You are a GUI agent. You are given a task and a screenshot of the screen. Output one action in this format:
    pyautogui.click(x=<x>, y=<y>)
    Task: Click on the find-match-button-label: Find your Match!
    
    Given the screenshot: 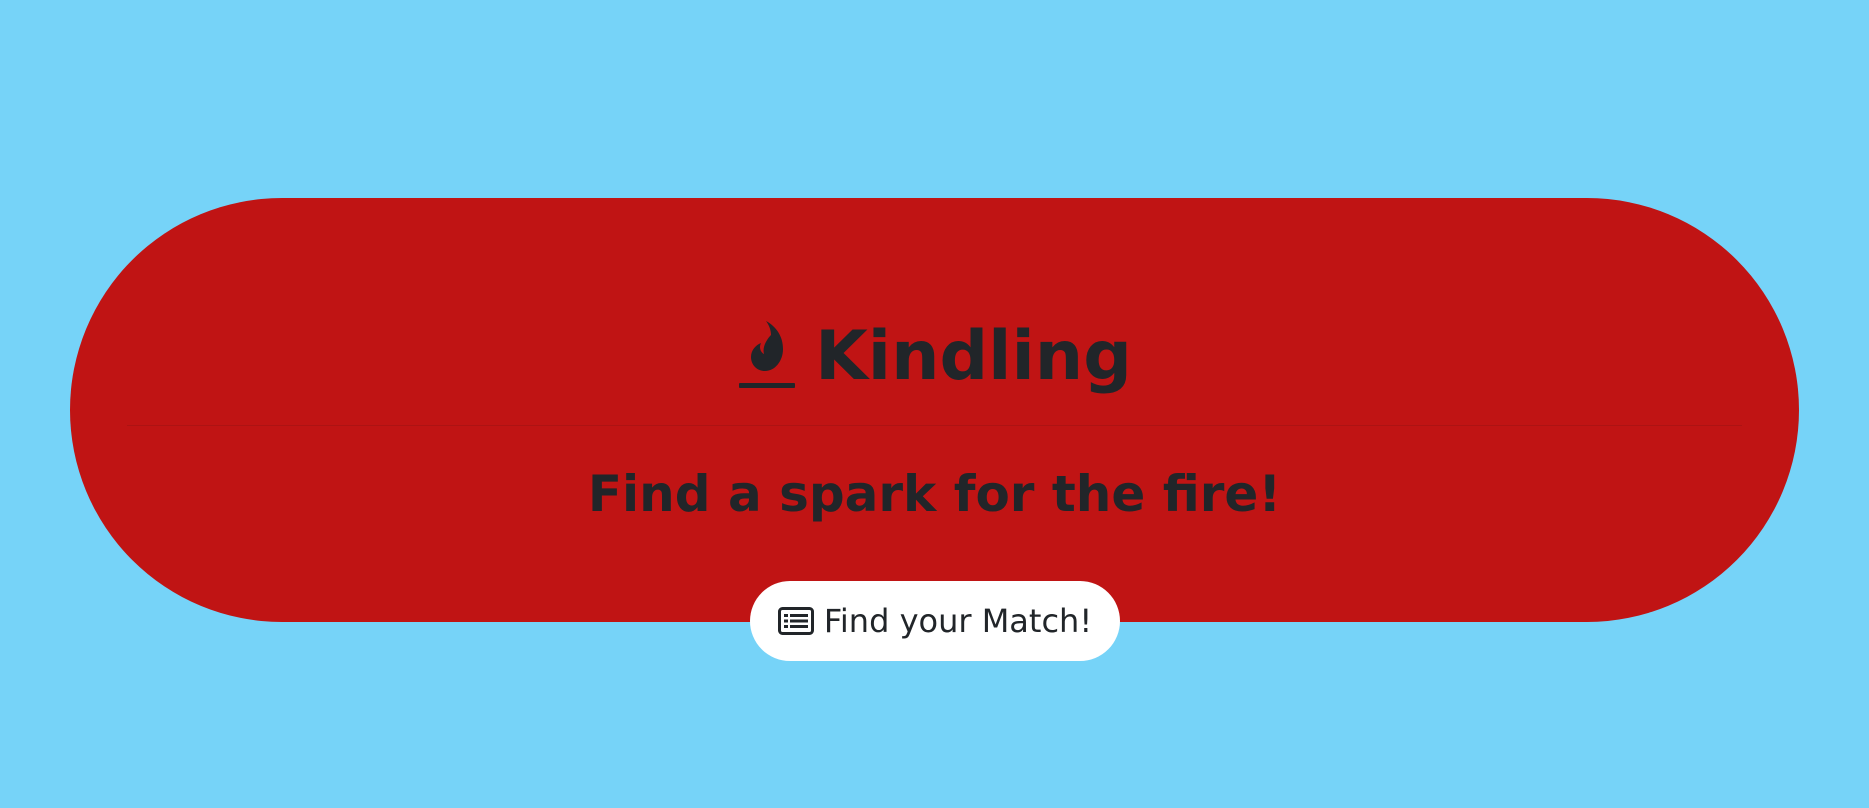 What is the action you would take?
    pyautogui.click(x=958, y=621)
    